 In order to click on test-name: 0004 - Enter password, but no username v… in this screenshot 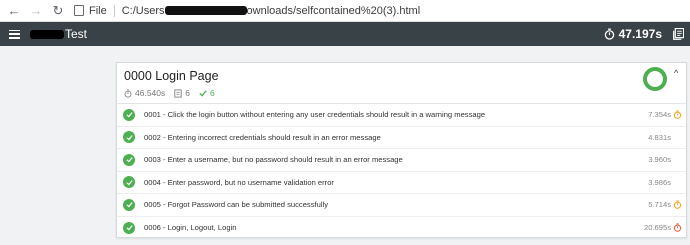, I will do `click(239, 182)`.